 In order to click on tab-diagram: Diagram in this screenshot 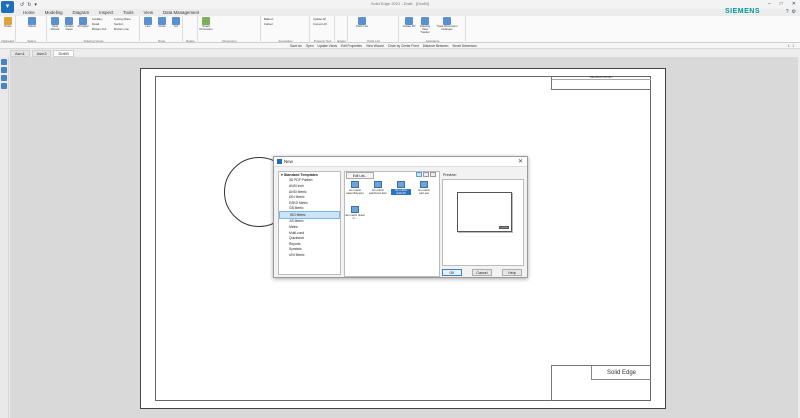, I will do `click(81, 12)`.